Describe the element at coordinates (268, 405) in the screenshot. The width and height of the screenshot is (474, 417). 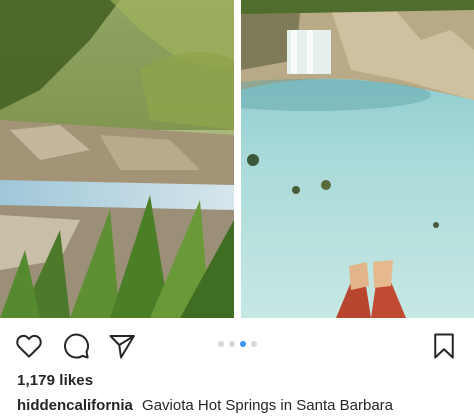
I see `caption-text: Gaviota Hot Springs in Santa Barbara` at that location.